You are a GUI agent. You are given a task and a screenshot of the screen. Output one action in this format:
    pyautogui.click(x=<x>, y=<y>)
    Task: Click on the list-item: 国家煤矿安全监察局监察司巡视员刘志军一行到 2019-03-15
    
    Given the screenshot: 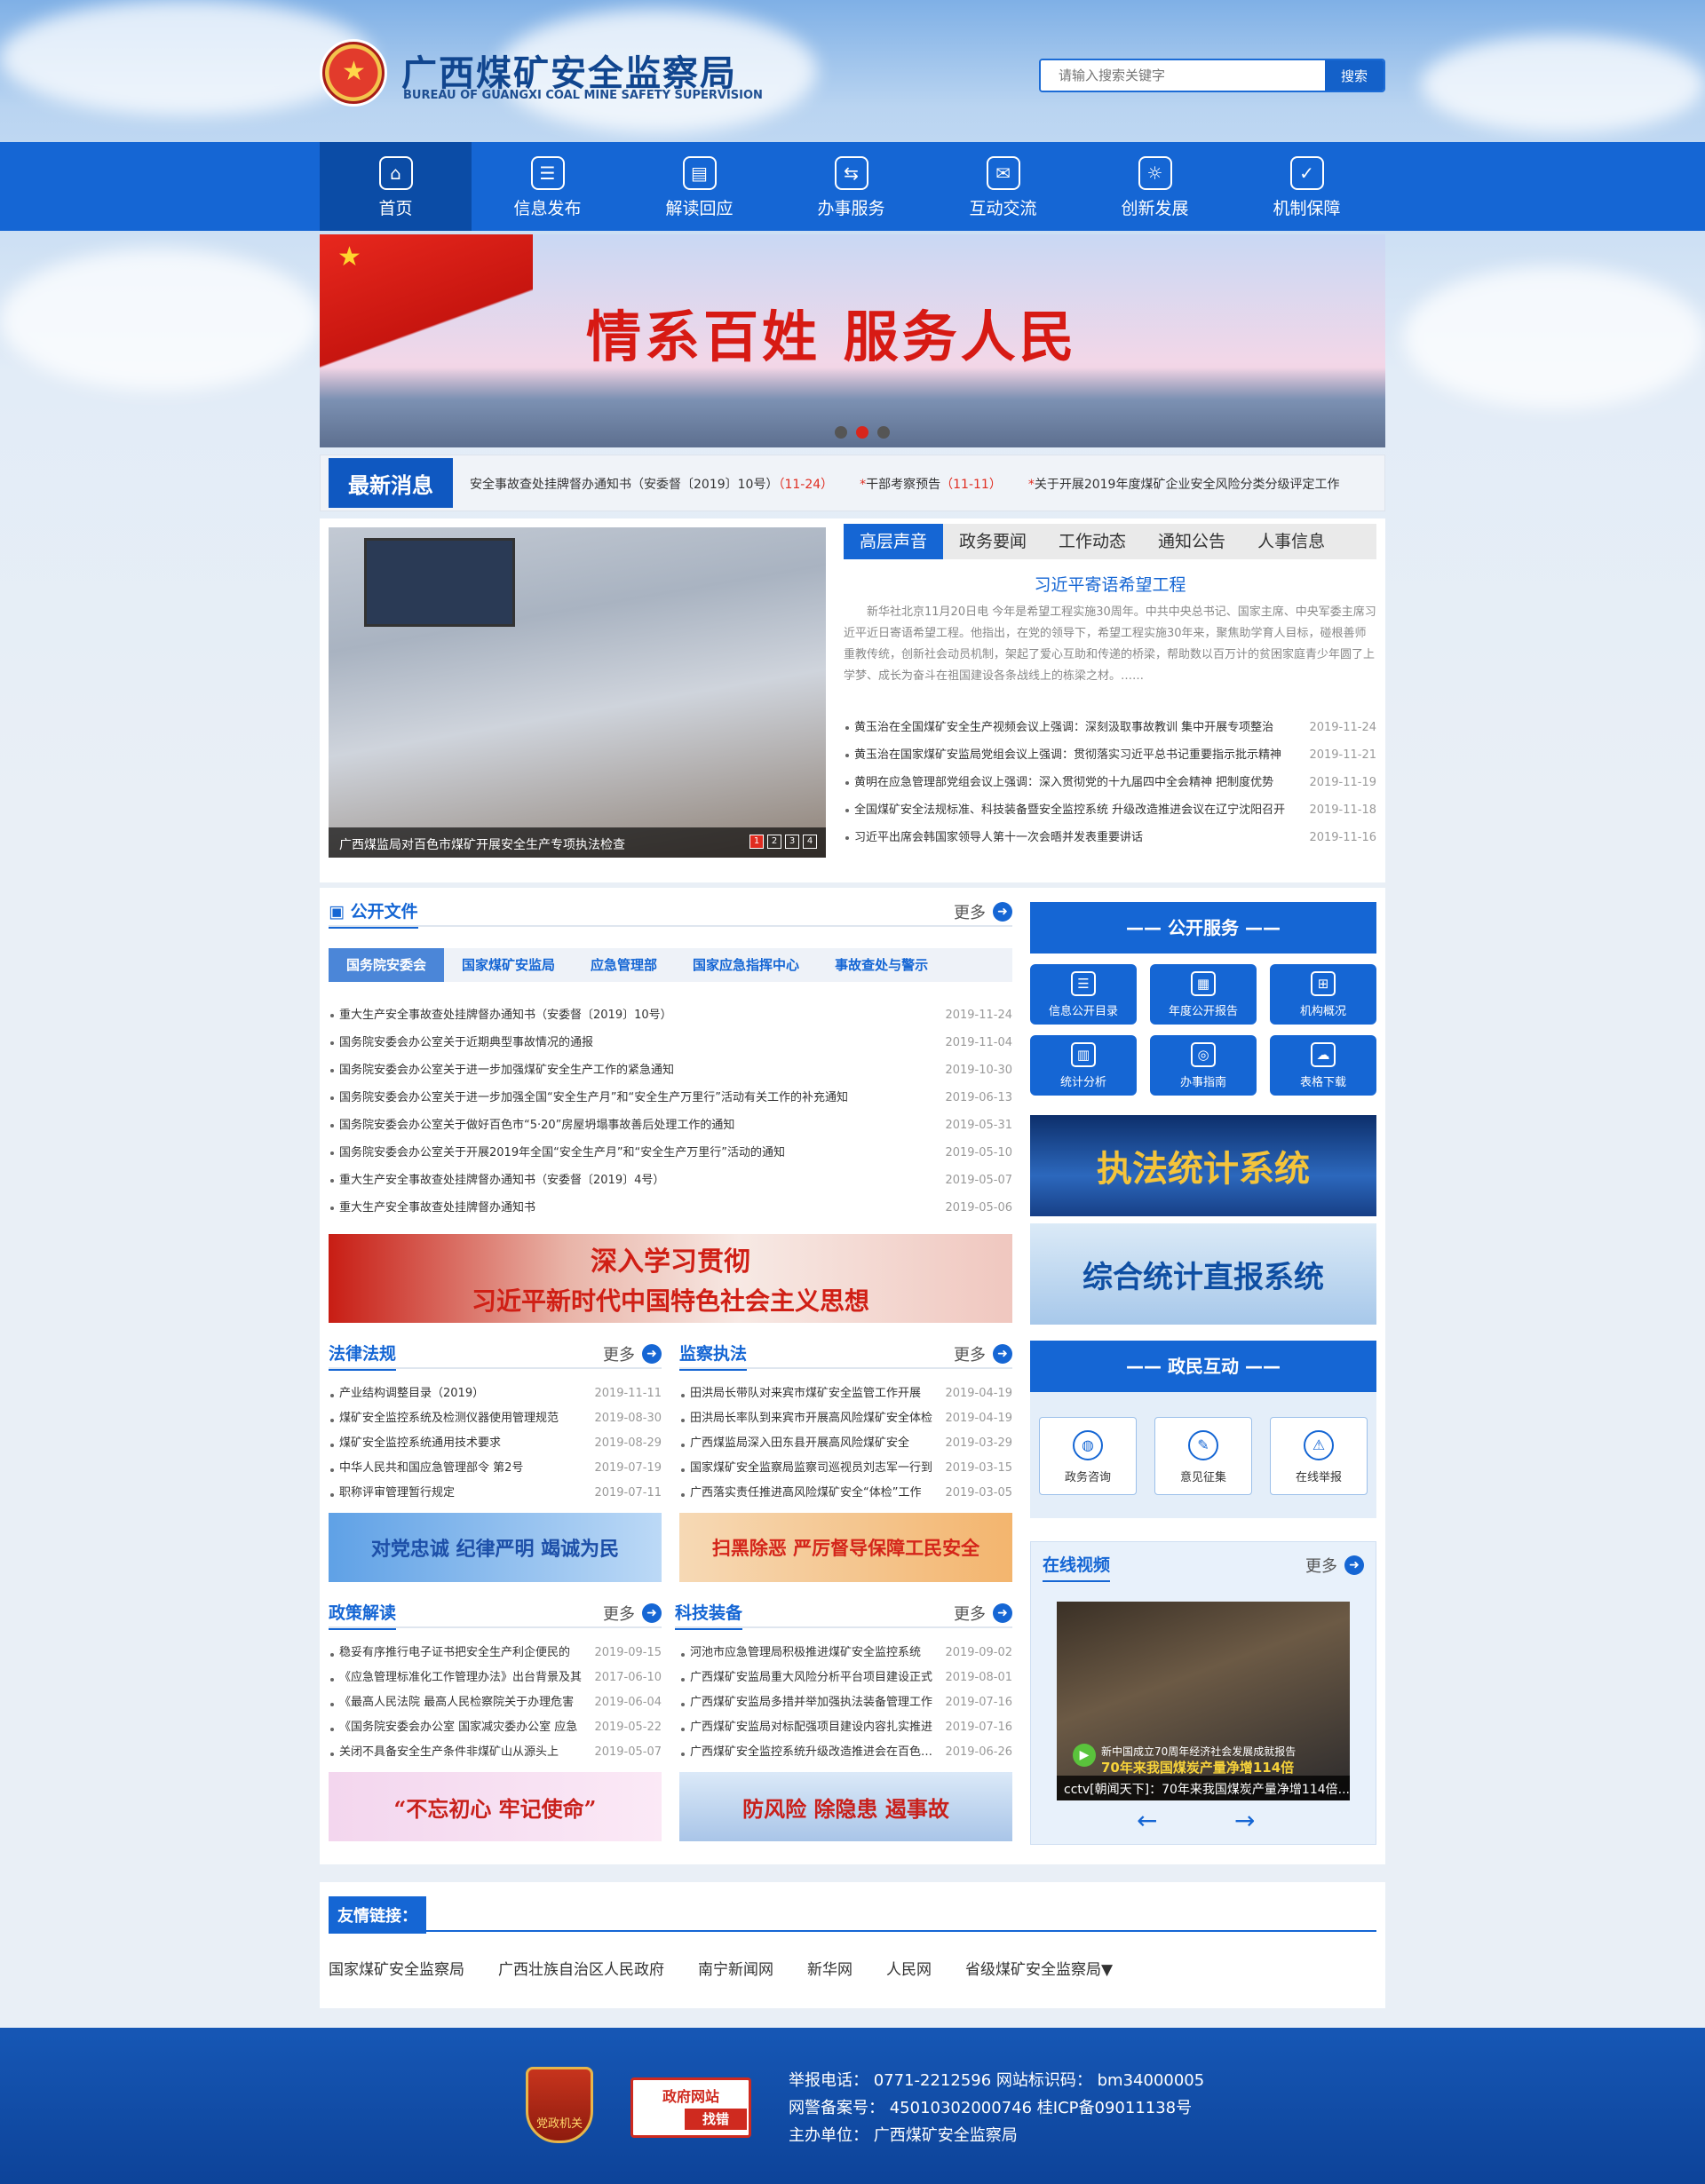 What is the action you would take?
    pyautogui.click(x=846, y=1468)
    